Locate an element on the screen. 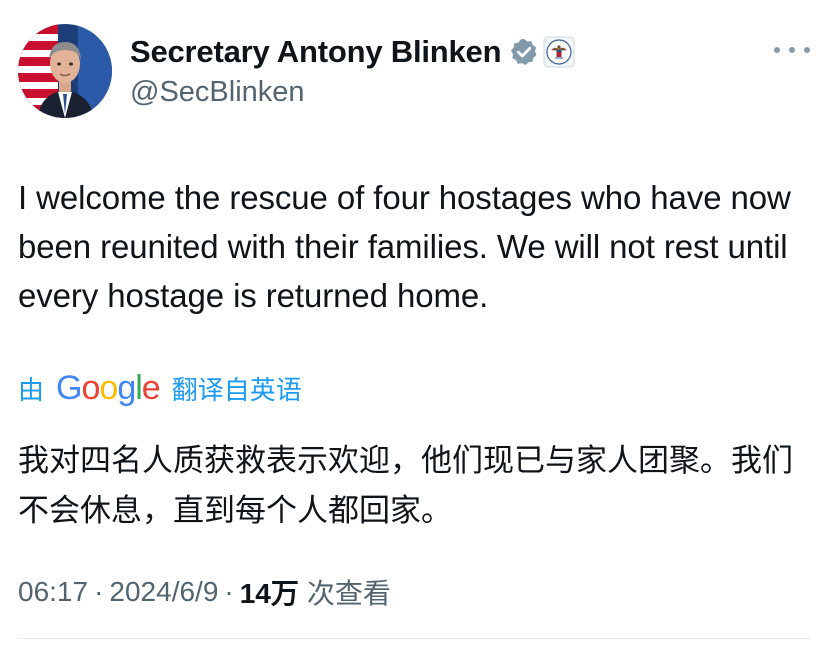 The height and width of the screenshot is (656, 828). translate-action-label: 翻译自英语 is located at coordinates (237, 388).